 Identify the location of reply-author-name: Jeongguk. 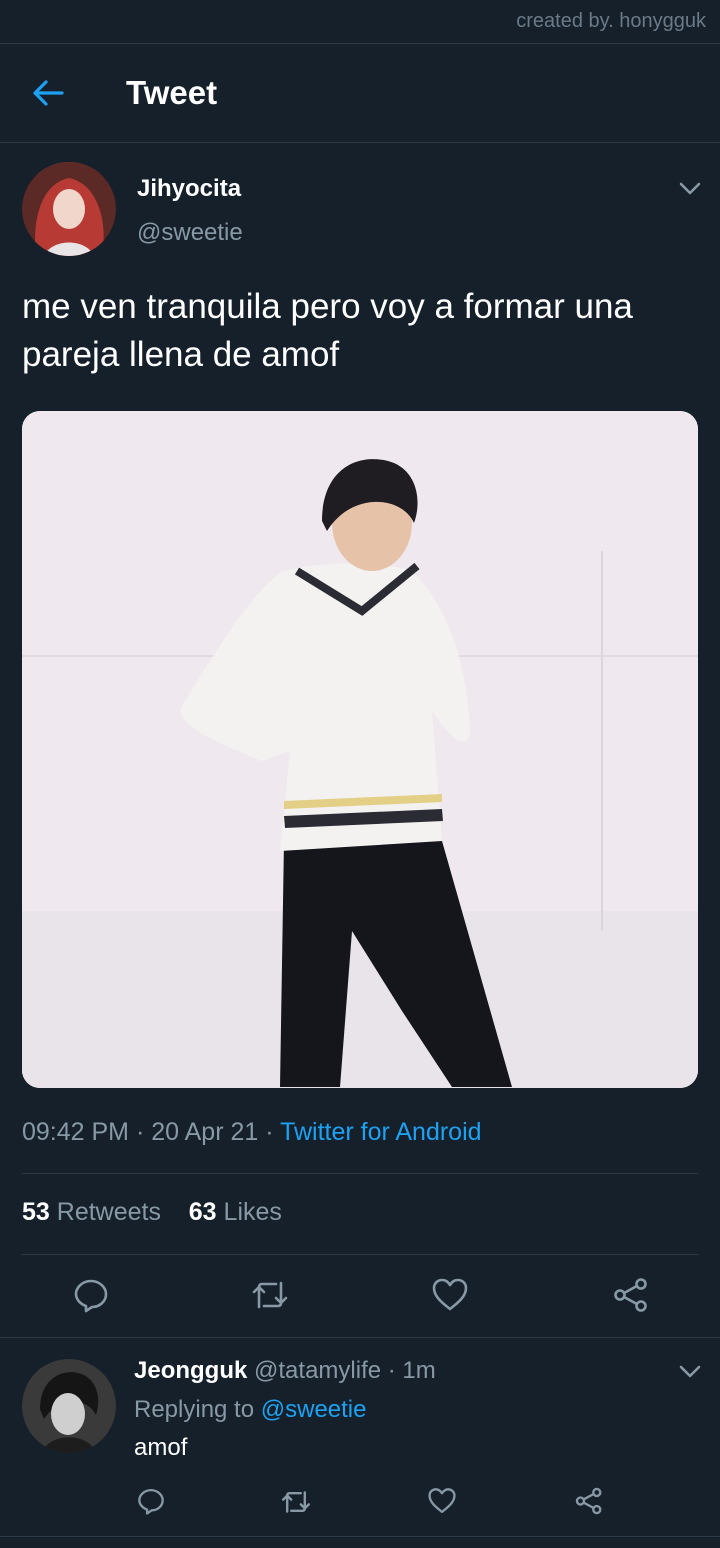
(190, 1370).